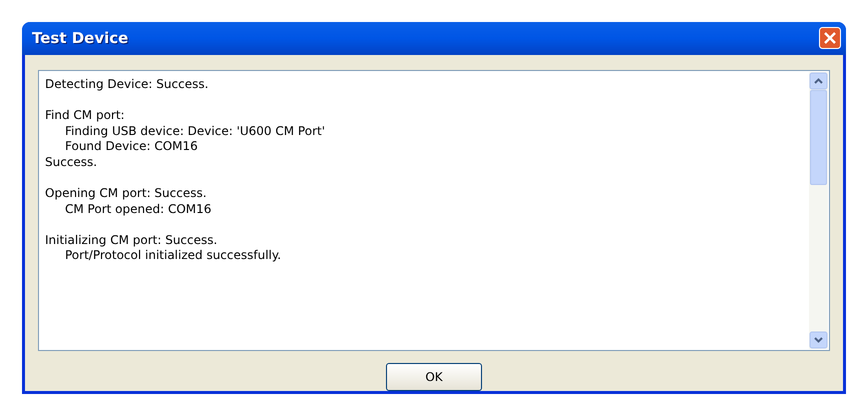 This screenshot has width=865, height=419. Describe the element at coordinates (138, 210) in the screenshot. I see `log-line: CM Port opened: COM16` at that location.